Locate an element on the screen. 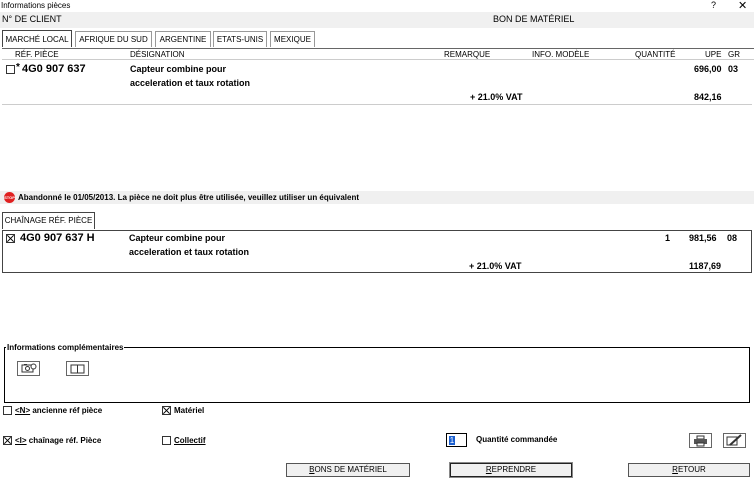 The width and height of the screenshot is (754, 480). info-section is located at coordinates (377, 375).